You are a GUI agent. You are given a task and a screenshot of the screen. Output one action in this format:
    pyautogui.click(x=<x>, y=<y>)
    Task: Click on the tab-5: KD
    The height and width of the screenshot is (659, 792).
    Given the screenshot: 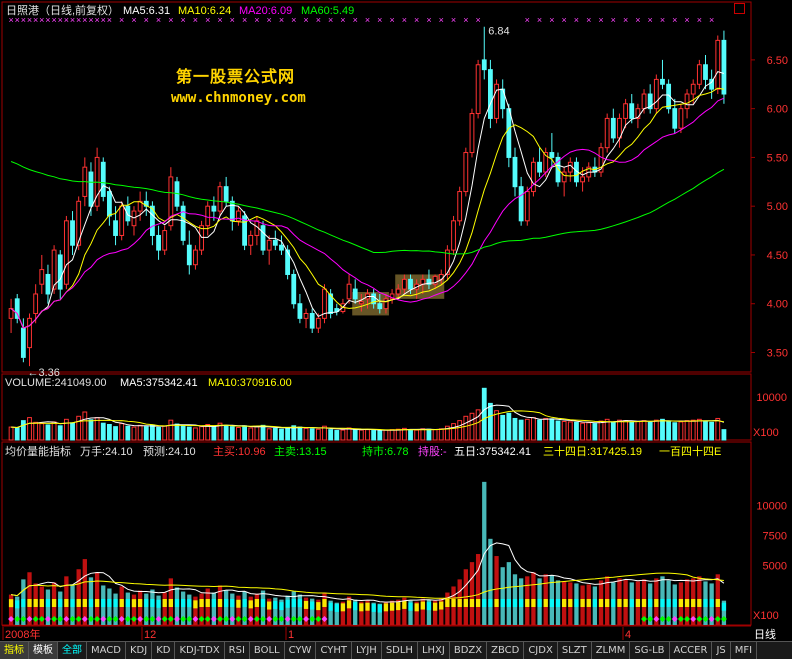 What is the action you would take?
    pyautogui.click(x=164, y=650)
    